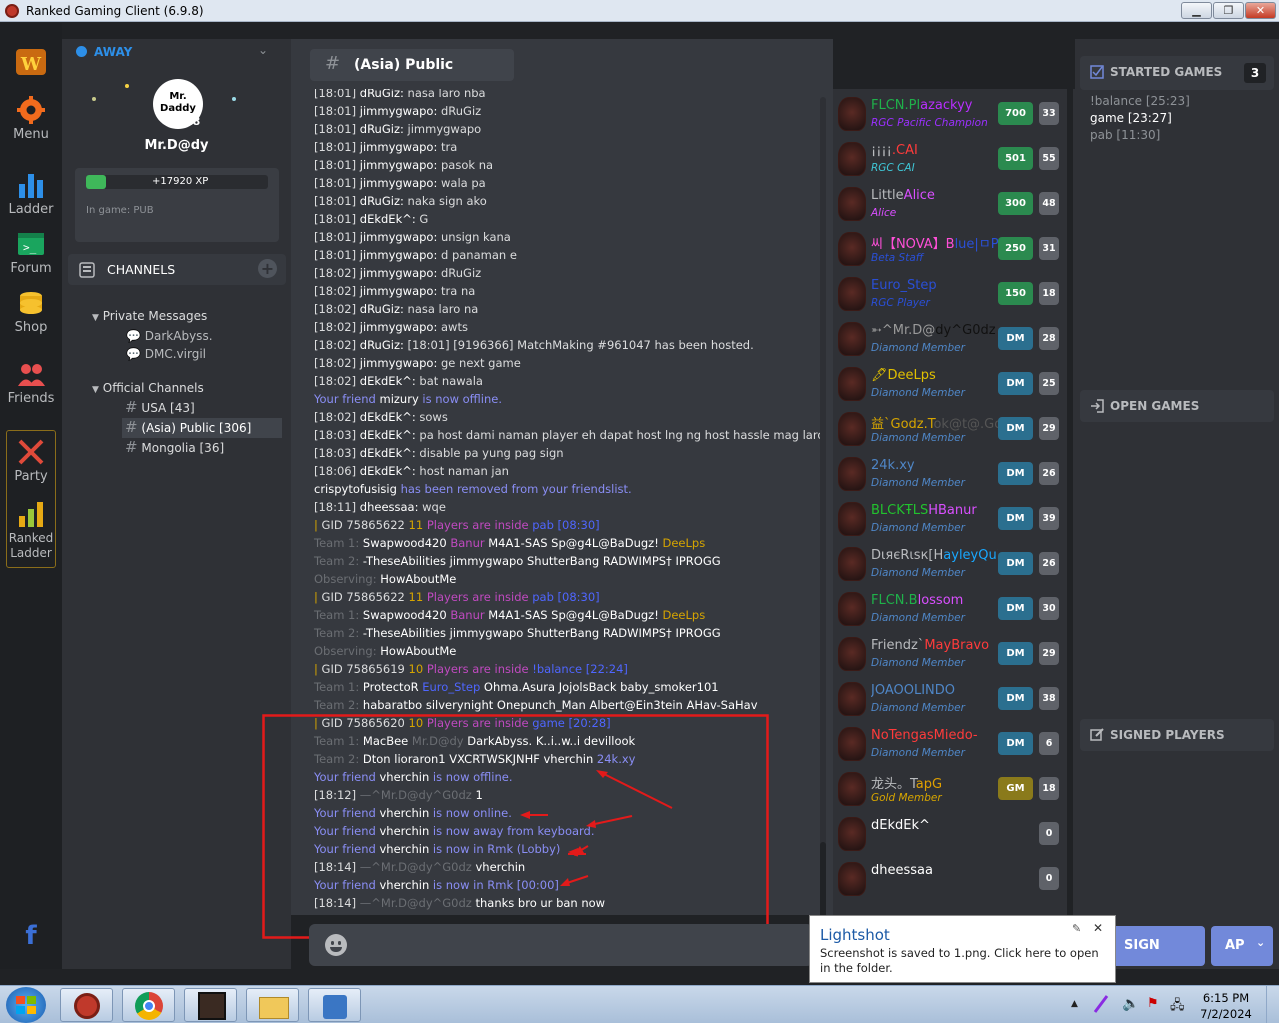 This screenshot has width=1279, height=1023. What do you see at coordinates (904, 285) in the screenshot?
I see `player-name-part: Euro_Step` at bounding box center [904, 285].